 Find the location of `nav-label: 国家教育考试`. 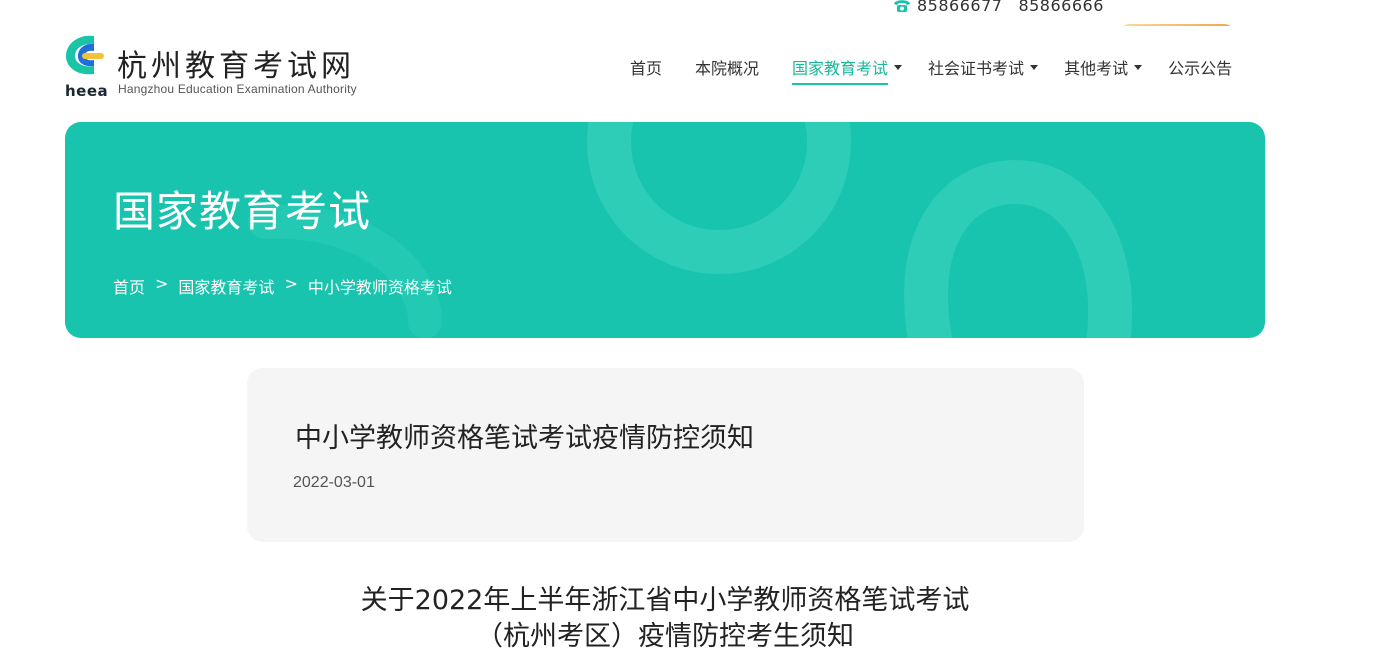

nav-label: 国家教育考试 is located at coordinates (840, 70).